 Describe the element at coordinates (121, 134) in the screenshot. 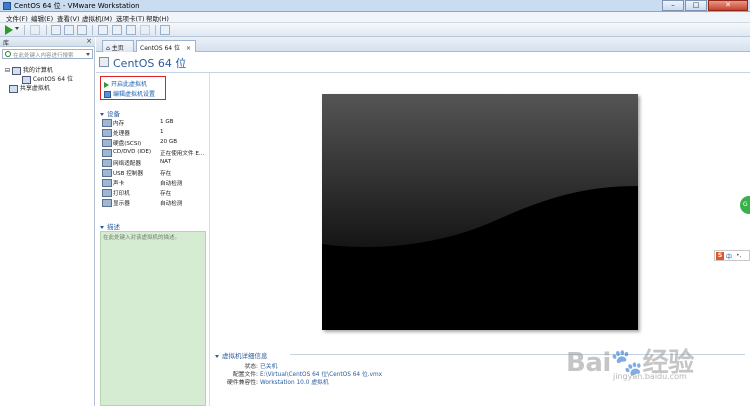

I see `device-name: 处理器` at that location.